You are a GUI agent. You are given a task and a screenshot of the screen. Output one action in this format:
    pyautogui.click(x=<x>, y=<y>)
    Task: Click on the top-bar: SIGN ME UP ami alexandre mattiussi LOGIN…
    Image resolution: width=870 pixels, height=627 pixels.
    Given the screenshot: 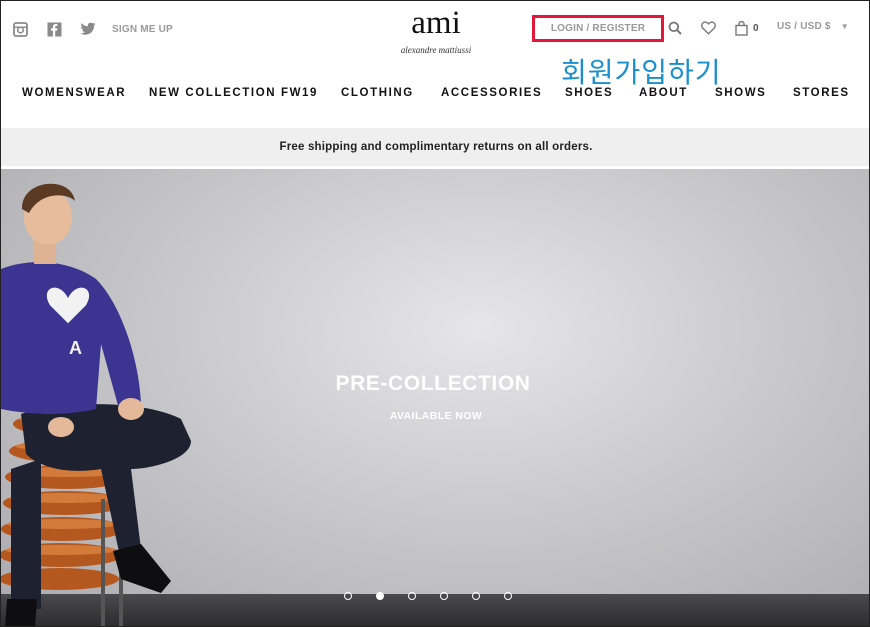 What is the action you would take?
    pyautogui.click(x=435, y=45)
    